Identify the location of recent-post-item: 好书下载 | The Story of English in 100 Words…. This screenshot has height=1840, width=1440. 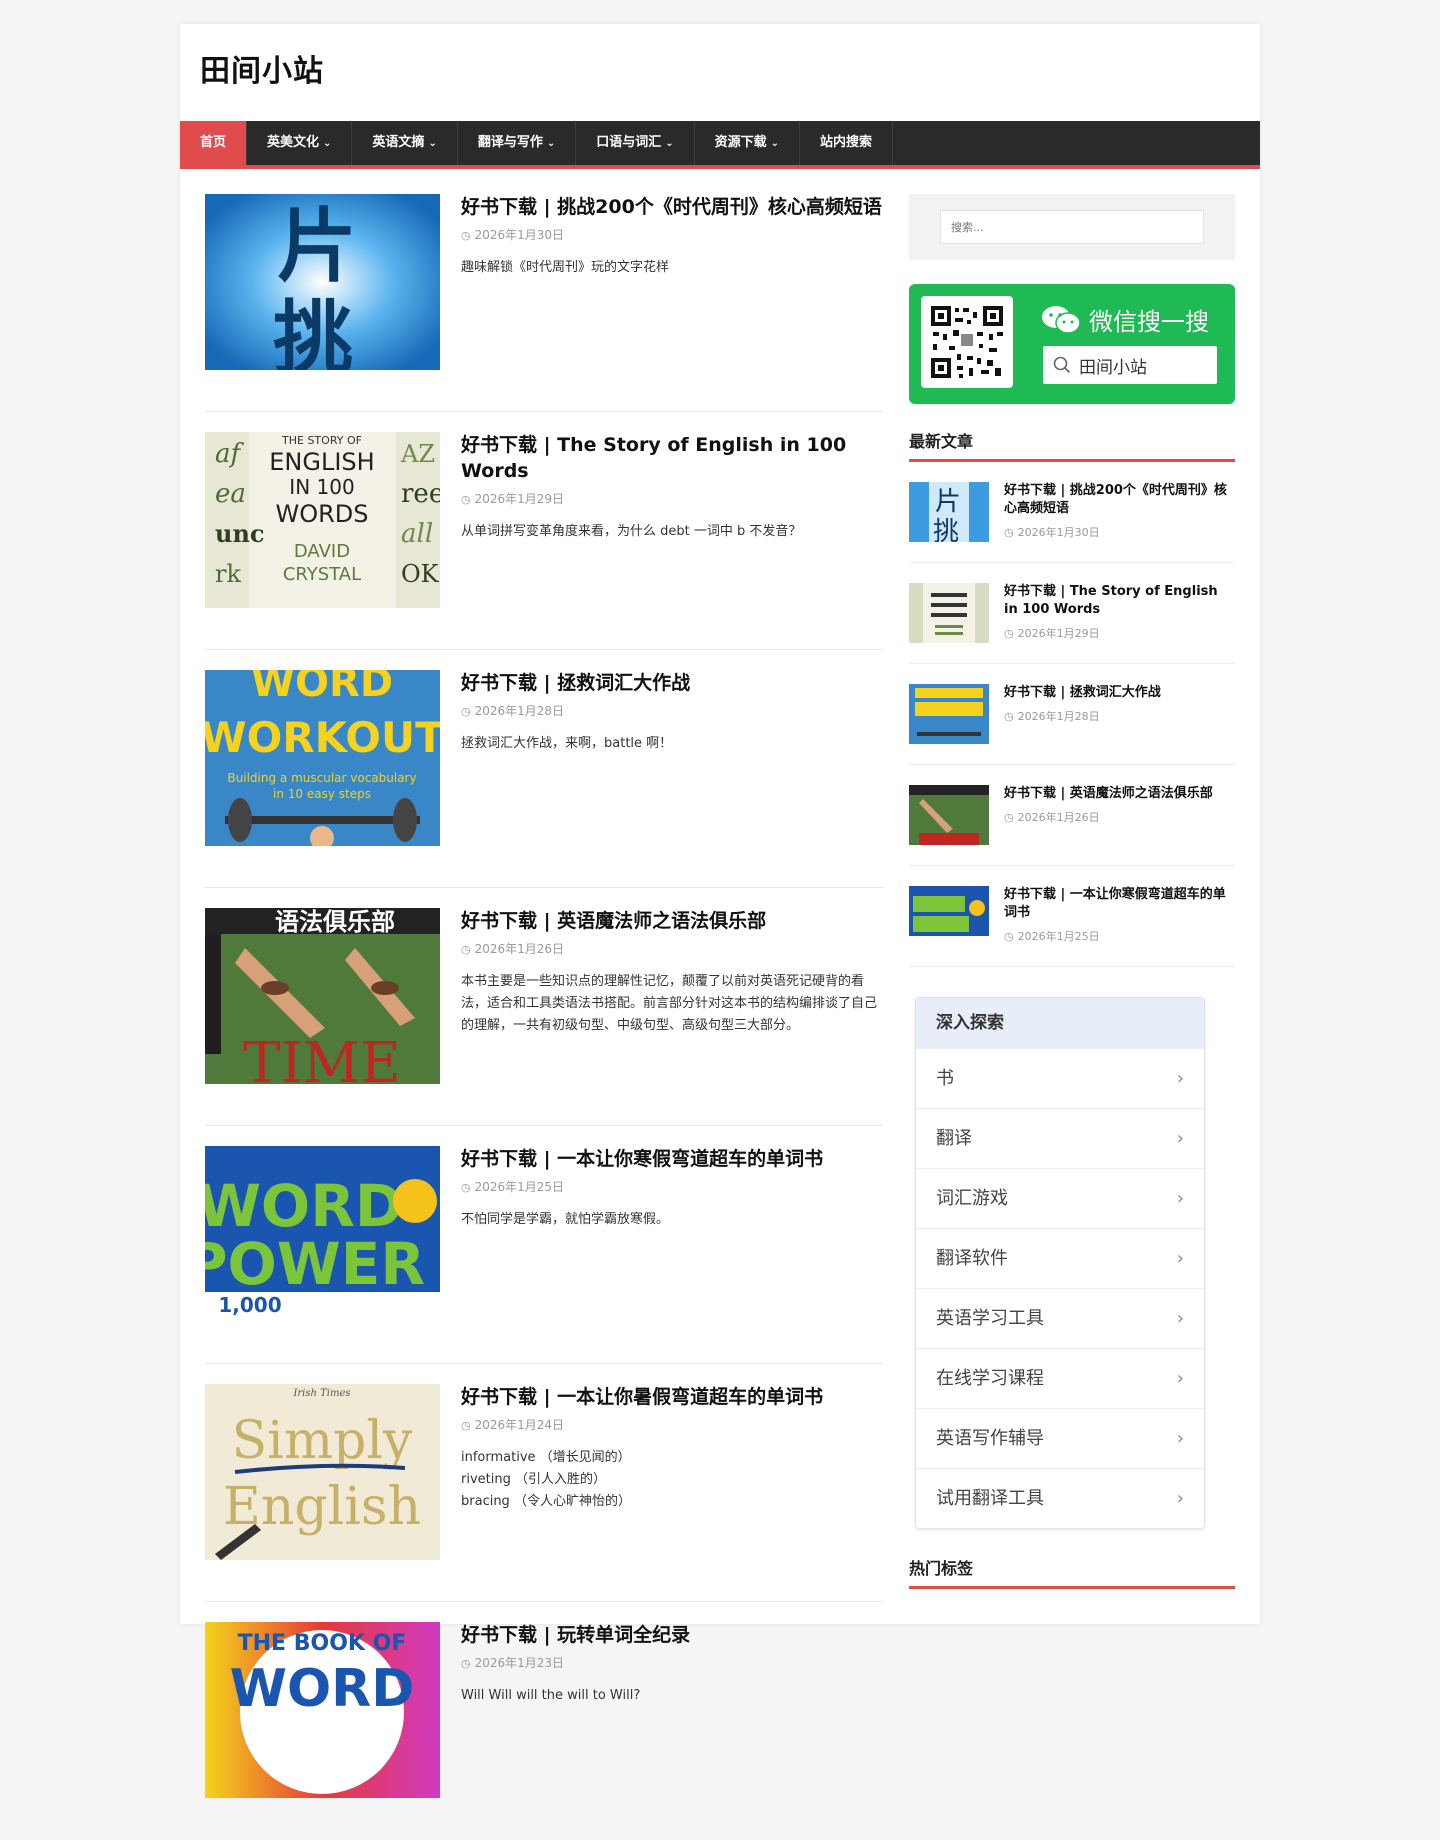
(1072, 613).